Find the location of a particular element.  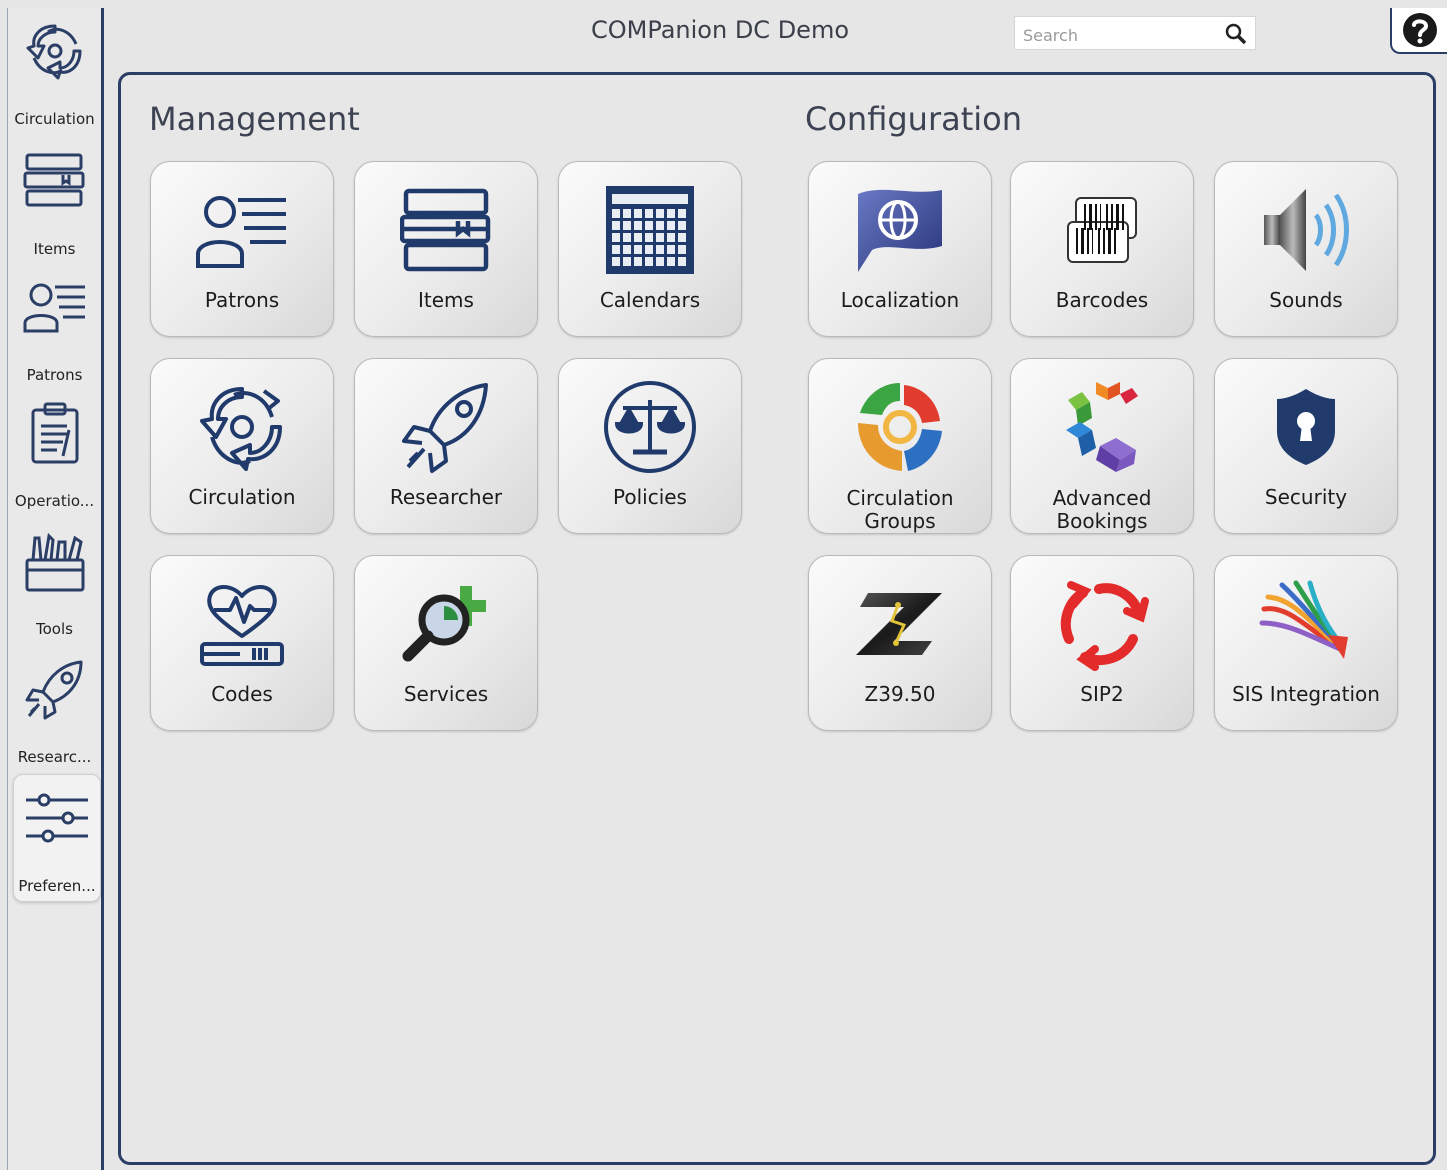

tile-label-line-2: Bookings is located at coordinates (1102, 521).